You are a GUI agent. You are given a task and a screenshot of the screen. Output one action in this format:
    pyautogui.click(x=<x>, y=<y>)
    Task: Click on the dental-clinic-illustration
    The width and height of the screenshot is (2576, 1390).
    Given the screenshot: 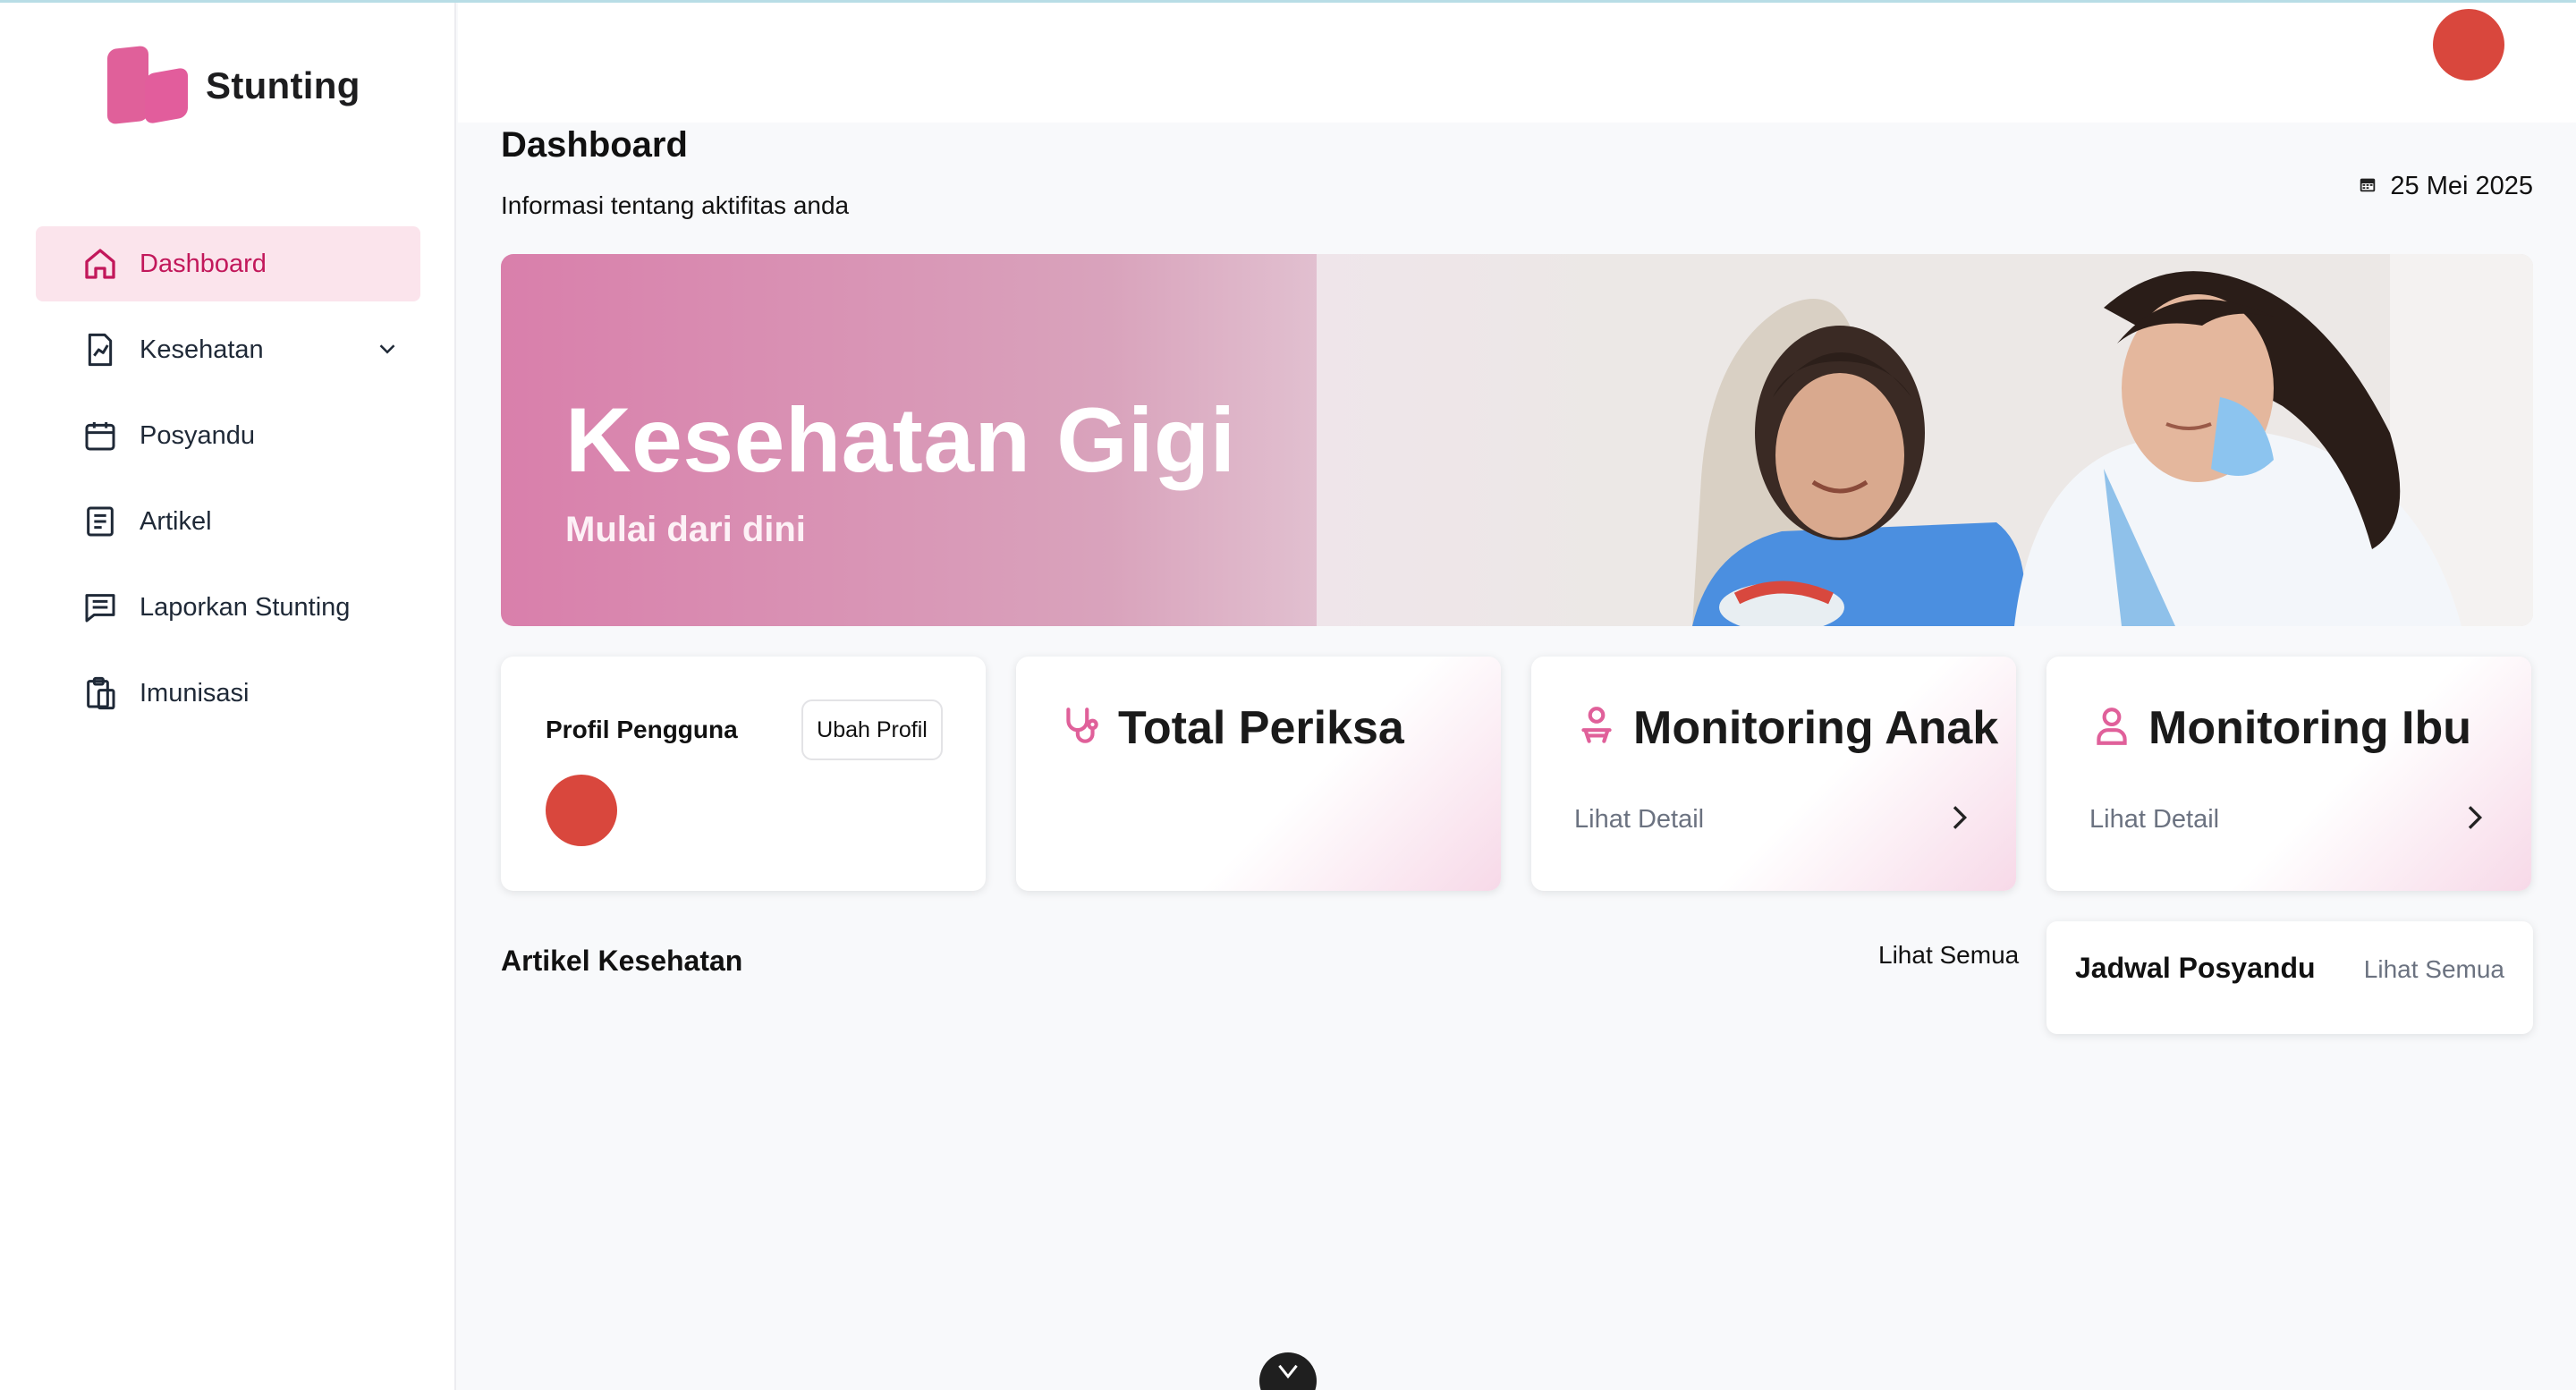 What is the action you would take?
    pyautogui.click(x=1925, y=440)
    